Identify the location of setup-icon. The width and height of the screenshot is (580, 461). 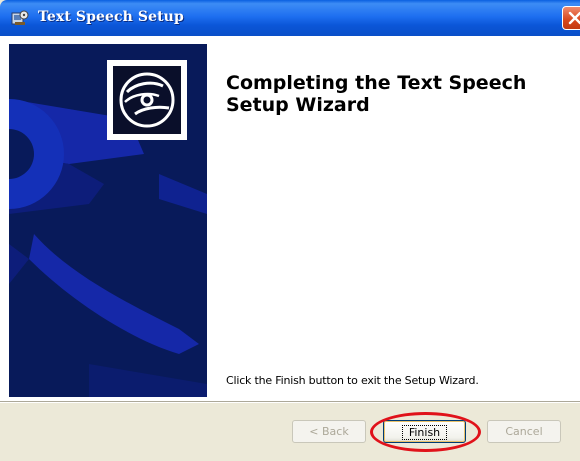
(20, 18).